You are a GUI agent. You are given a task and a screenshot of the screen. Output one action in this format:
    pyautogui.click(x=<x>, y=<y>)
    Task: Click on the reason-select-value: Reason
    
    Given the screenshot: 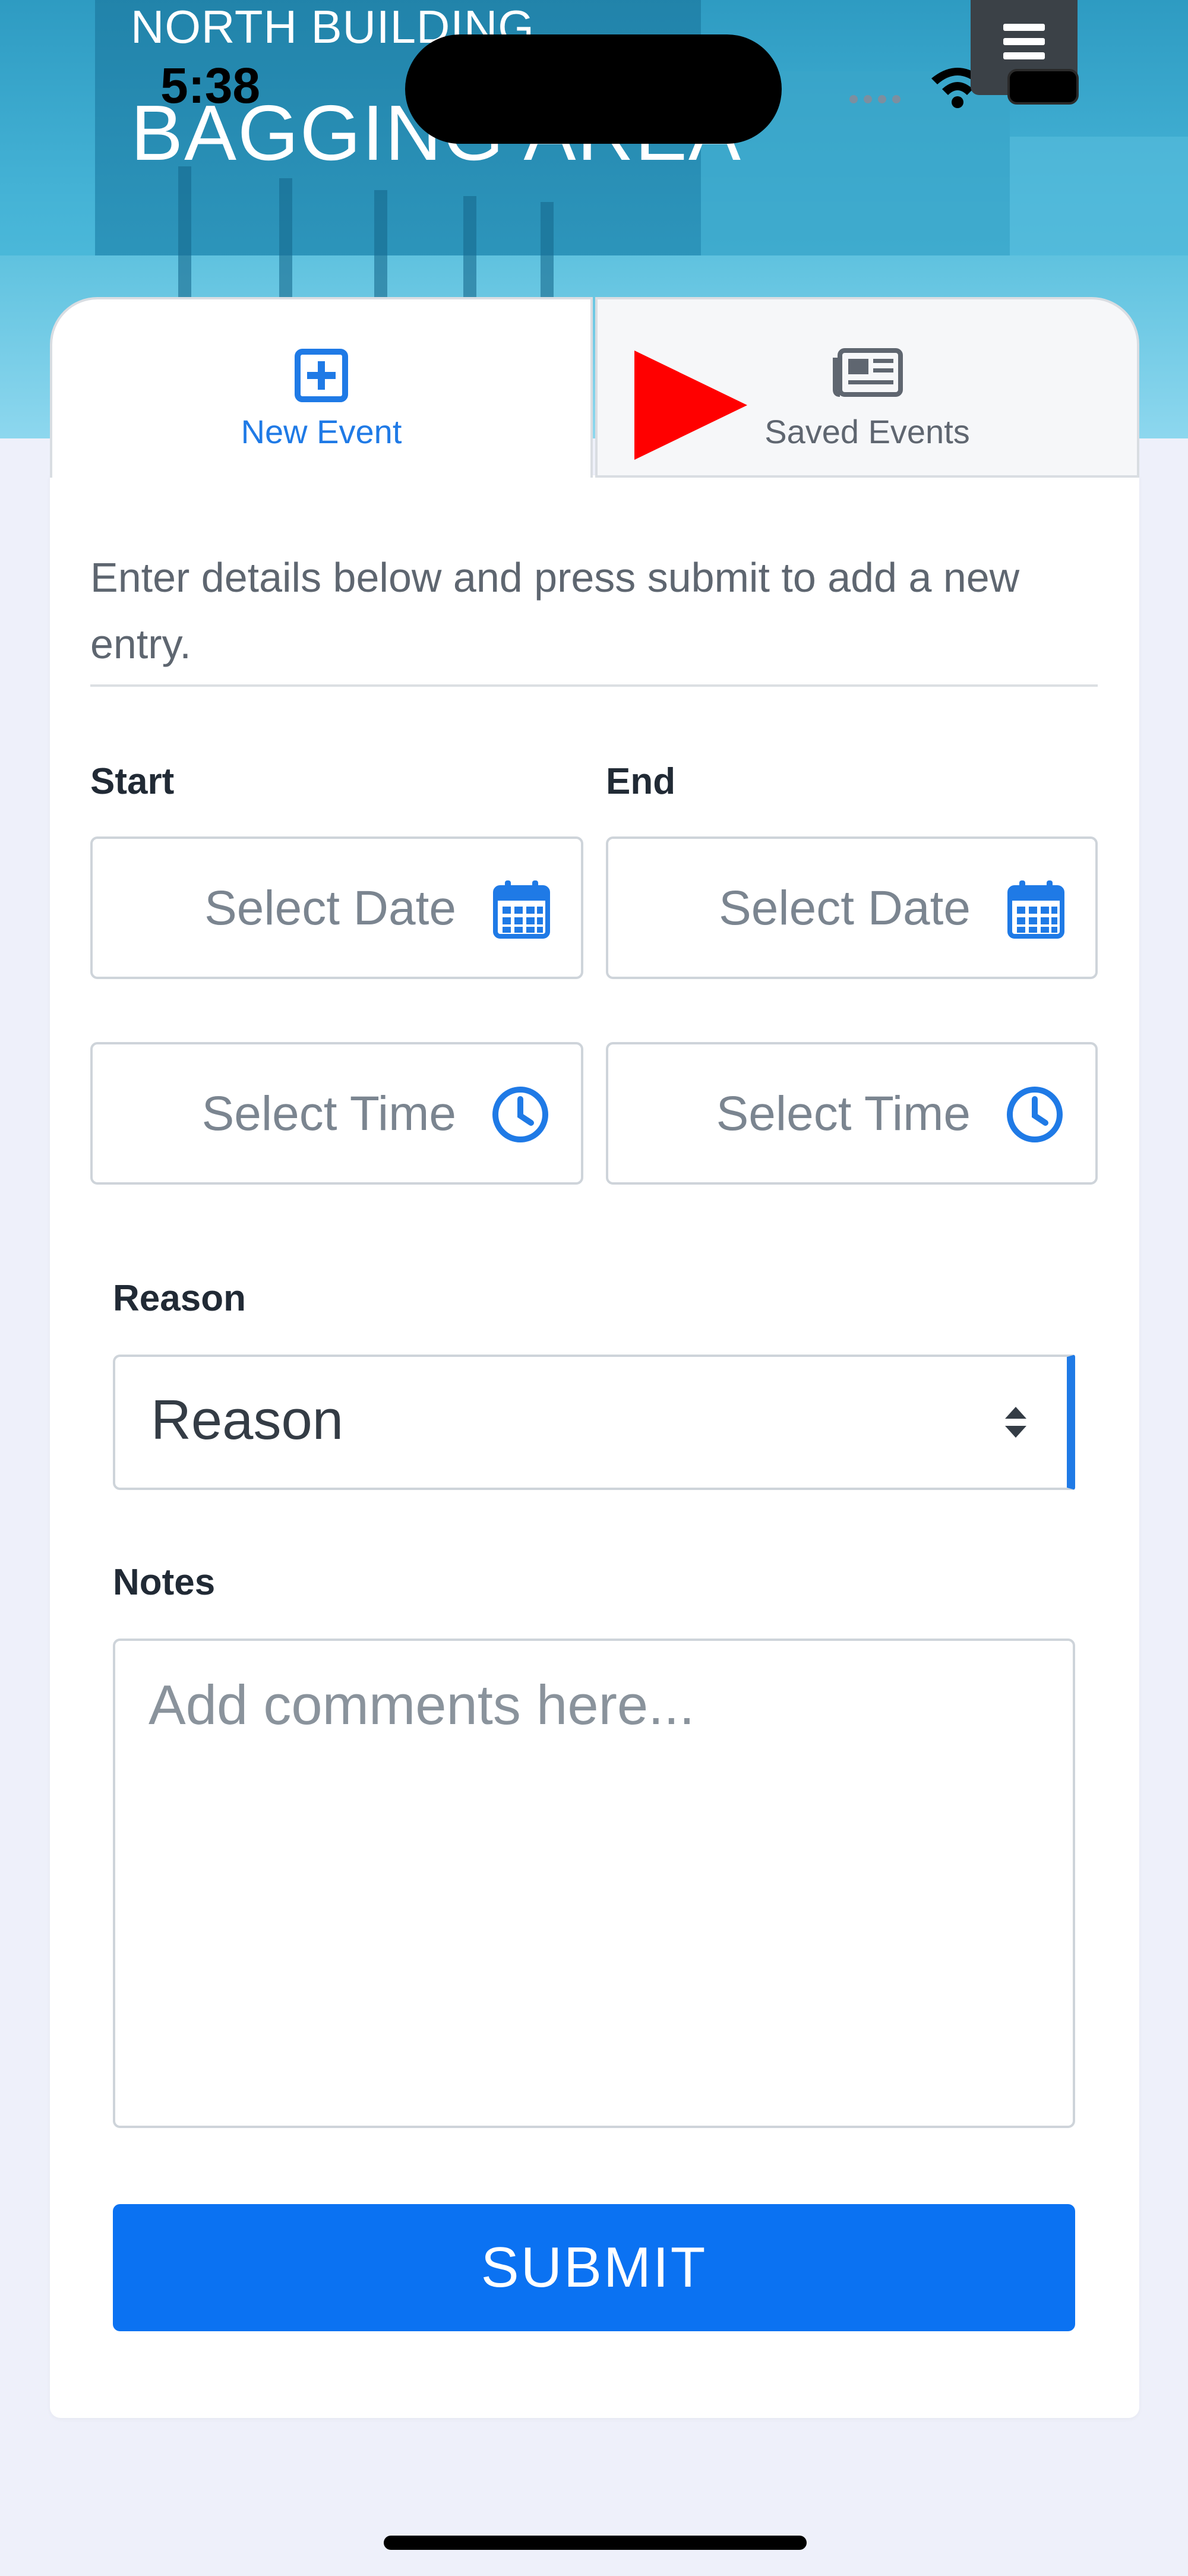 What is the action you would take?
    pyautogui.click(x=247, y=1419)
    